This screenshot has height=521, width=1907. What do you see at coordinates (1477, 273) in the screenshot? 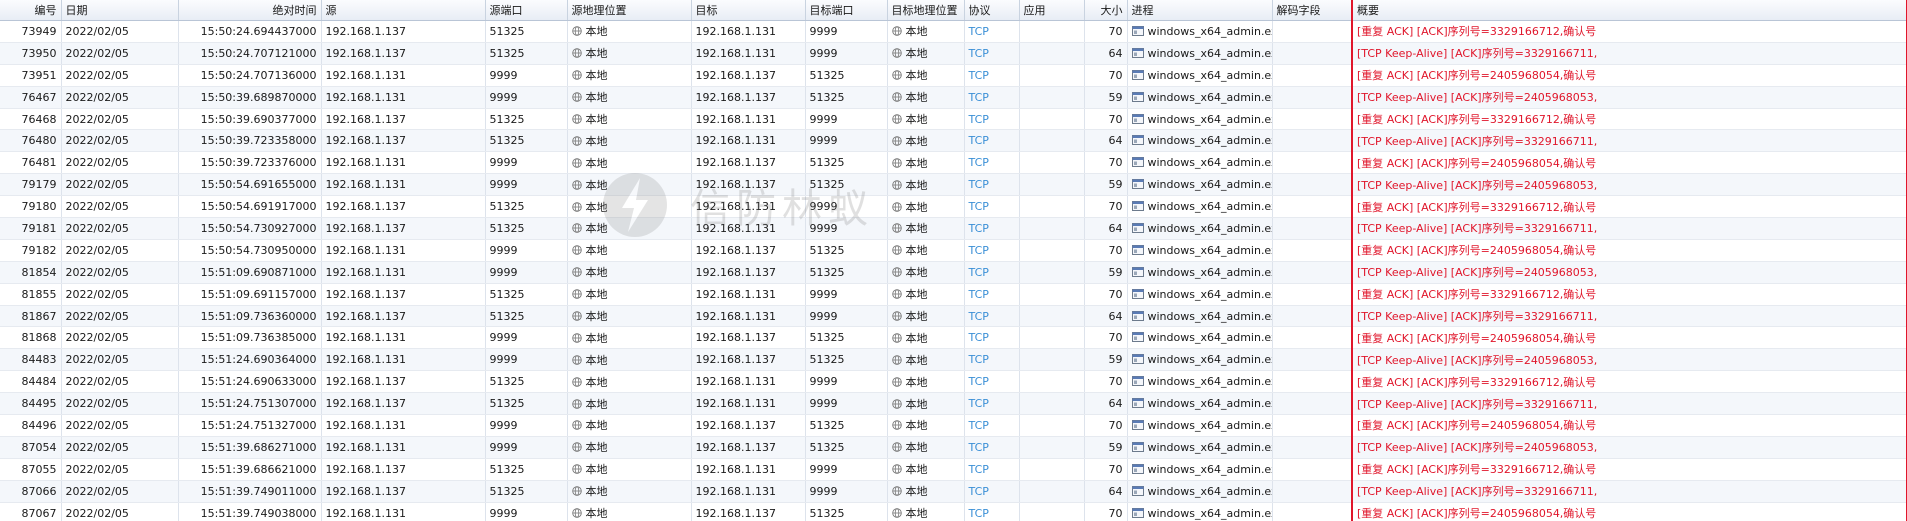
I see `cell-summary-text: [TCP Keep-Alive] [ACK]序列号=2405968053,` at bounding box center [1477, 273].